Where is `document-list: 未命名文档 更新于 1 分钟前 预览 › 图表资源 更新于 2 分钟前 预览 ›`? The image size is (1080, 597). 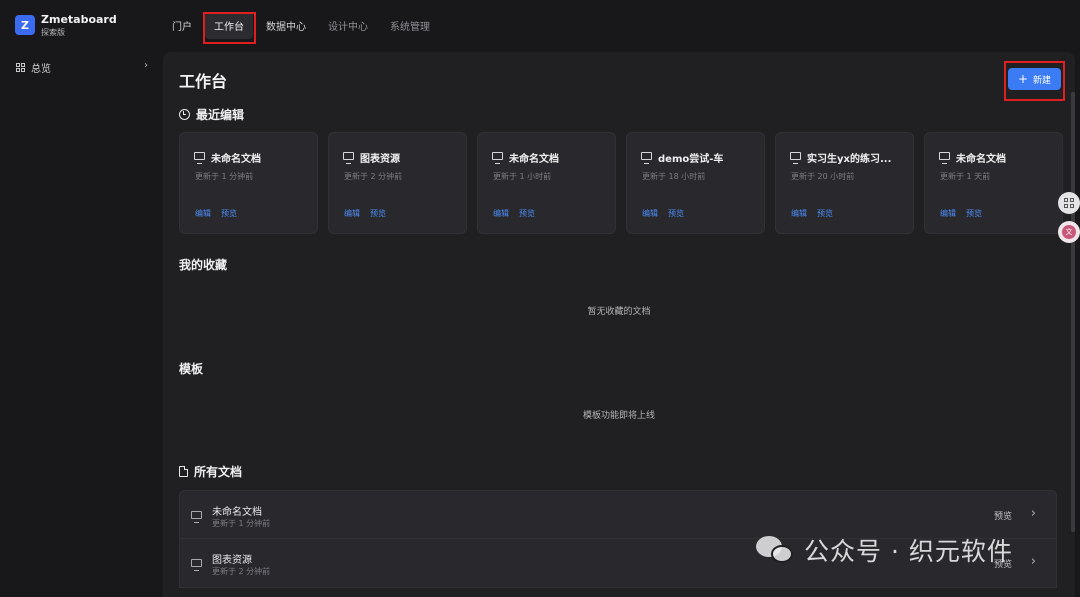 document-list: 未命名文档 更新于 1 分钟前 预览 › 图表资源 更新于 2 分钟前 预览 › is located at coordinates (618, 539).